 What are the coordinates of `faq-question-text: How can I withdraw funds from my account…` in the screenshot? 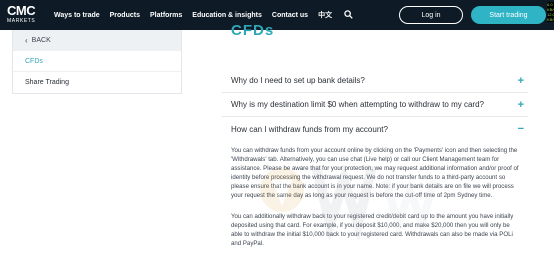 It's located at (309, 129).